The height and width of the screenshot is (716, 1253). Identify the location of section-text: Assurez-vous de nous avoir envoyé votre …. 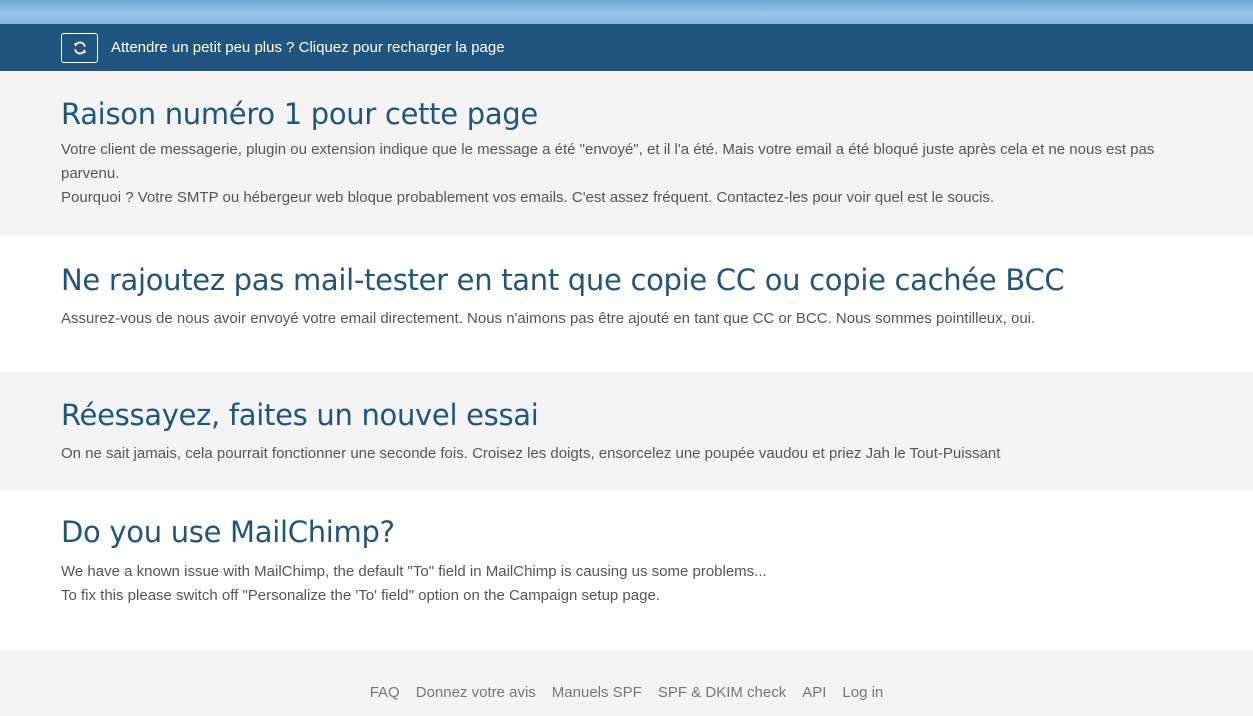
(548, 318).